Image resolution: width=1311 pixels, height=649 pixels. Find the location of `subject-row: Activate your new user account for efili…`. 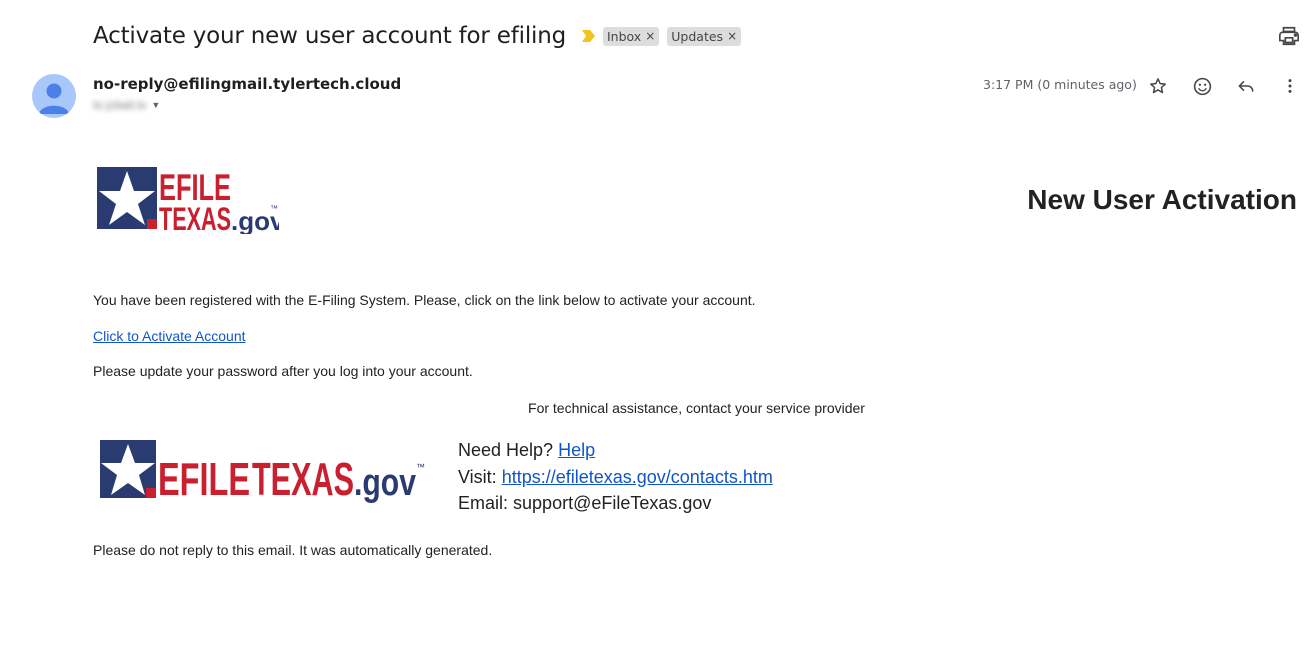

subject-row: Activate your new user account for efili… is located at coordinates (417, 36).